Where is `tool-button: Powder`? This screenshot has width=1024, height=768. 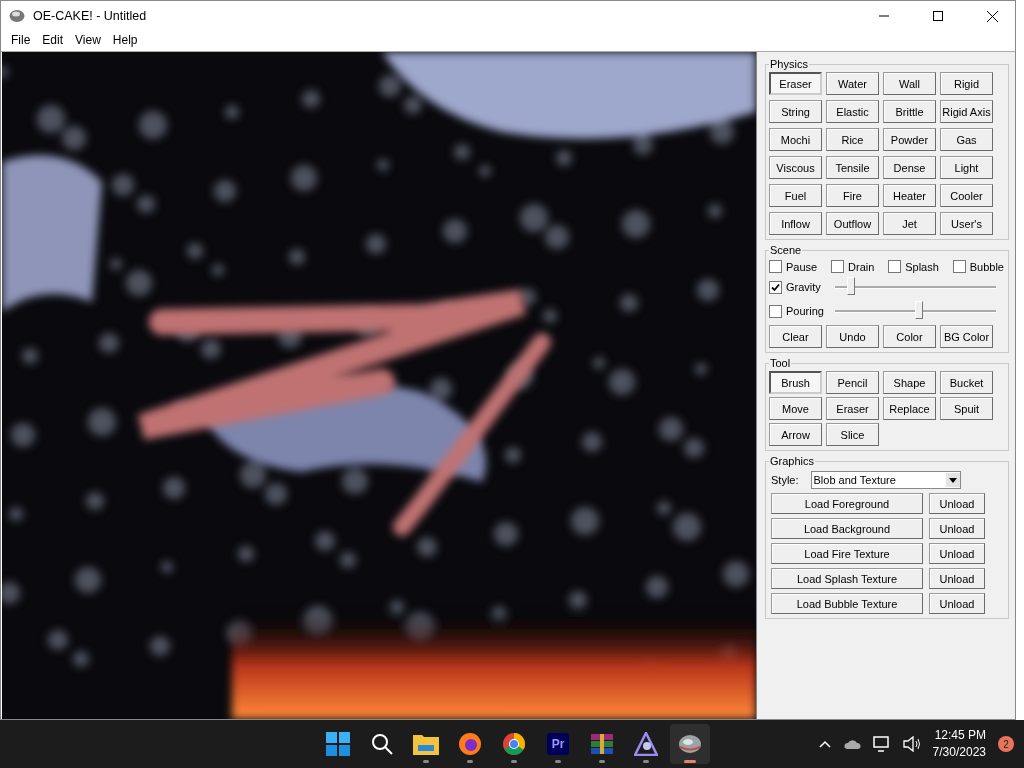
tool-button: Powder is located at coordinates (909, 139).